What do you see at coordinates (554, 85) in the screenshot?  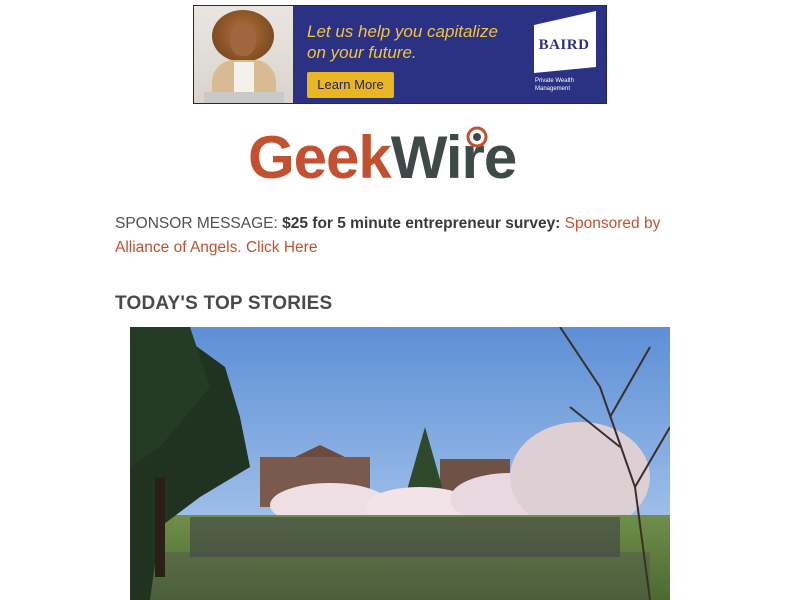 I see `baird-subtitle: Private Wealth Management` at bounding box center [554, 85].